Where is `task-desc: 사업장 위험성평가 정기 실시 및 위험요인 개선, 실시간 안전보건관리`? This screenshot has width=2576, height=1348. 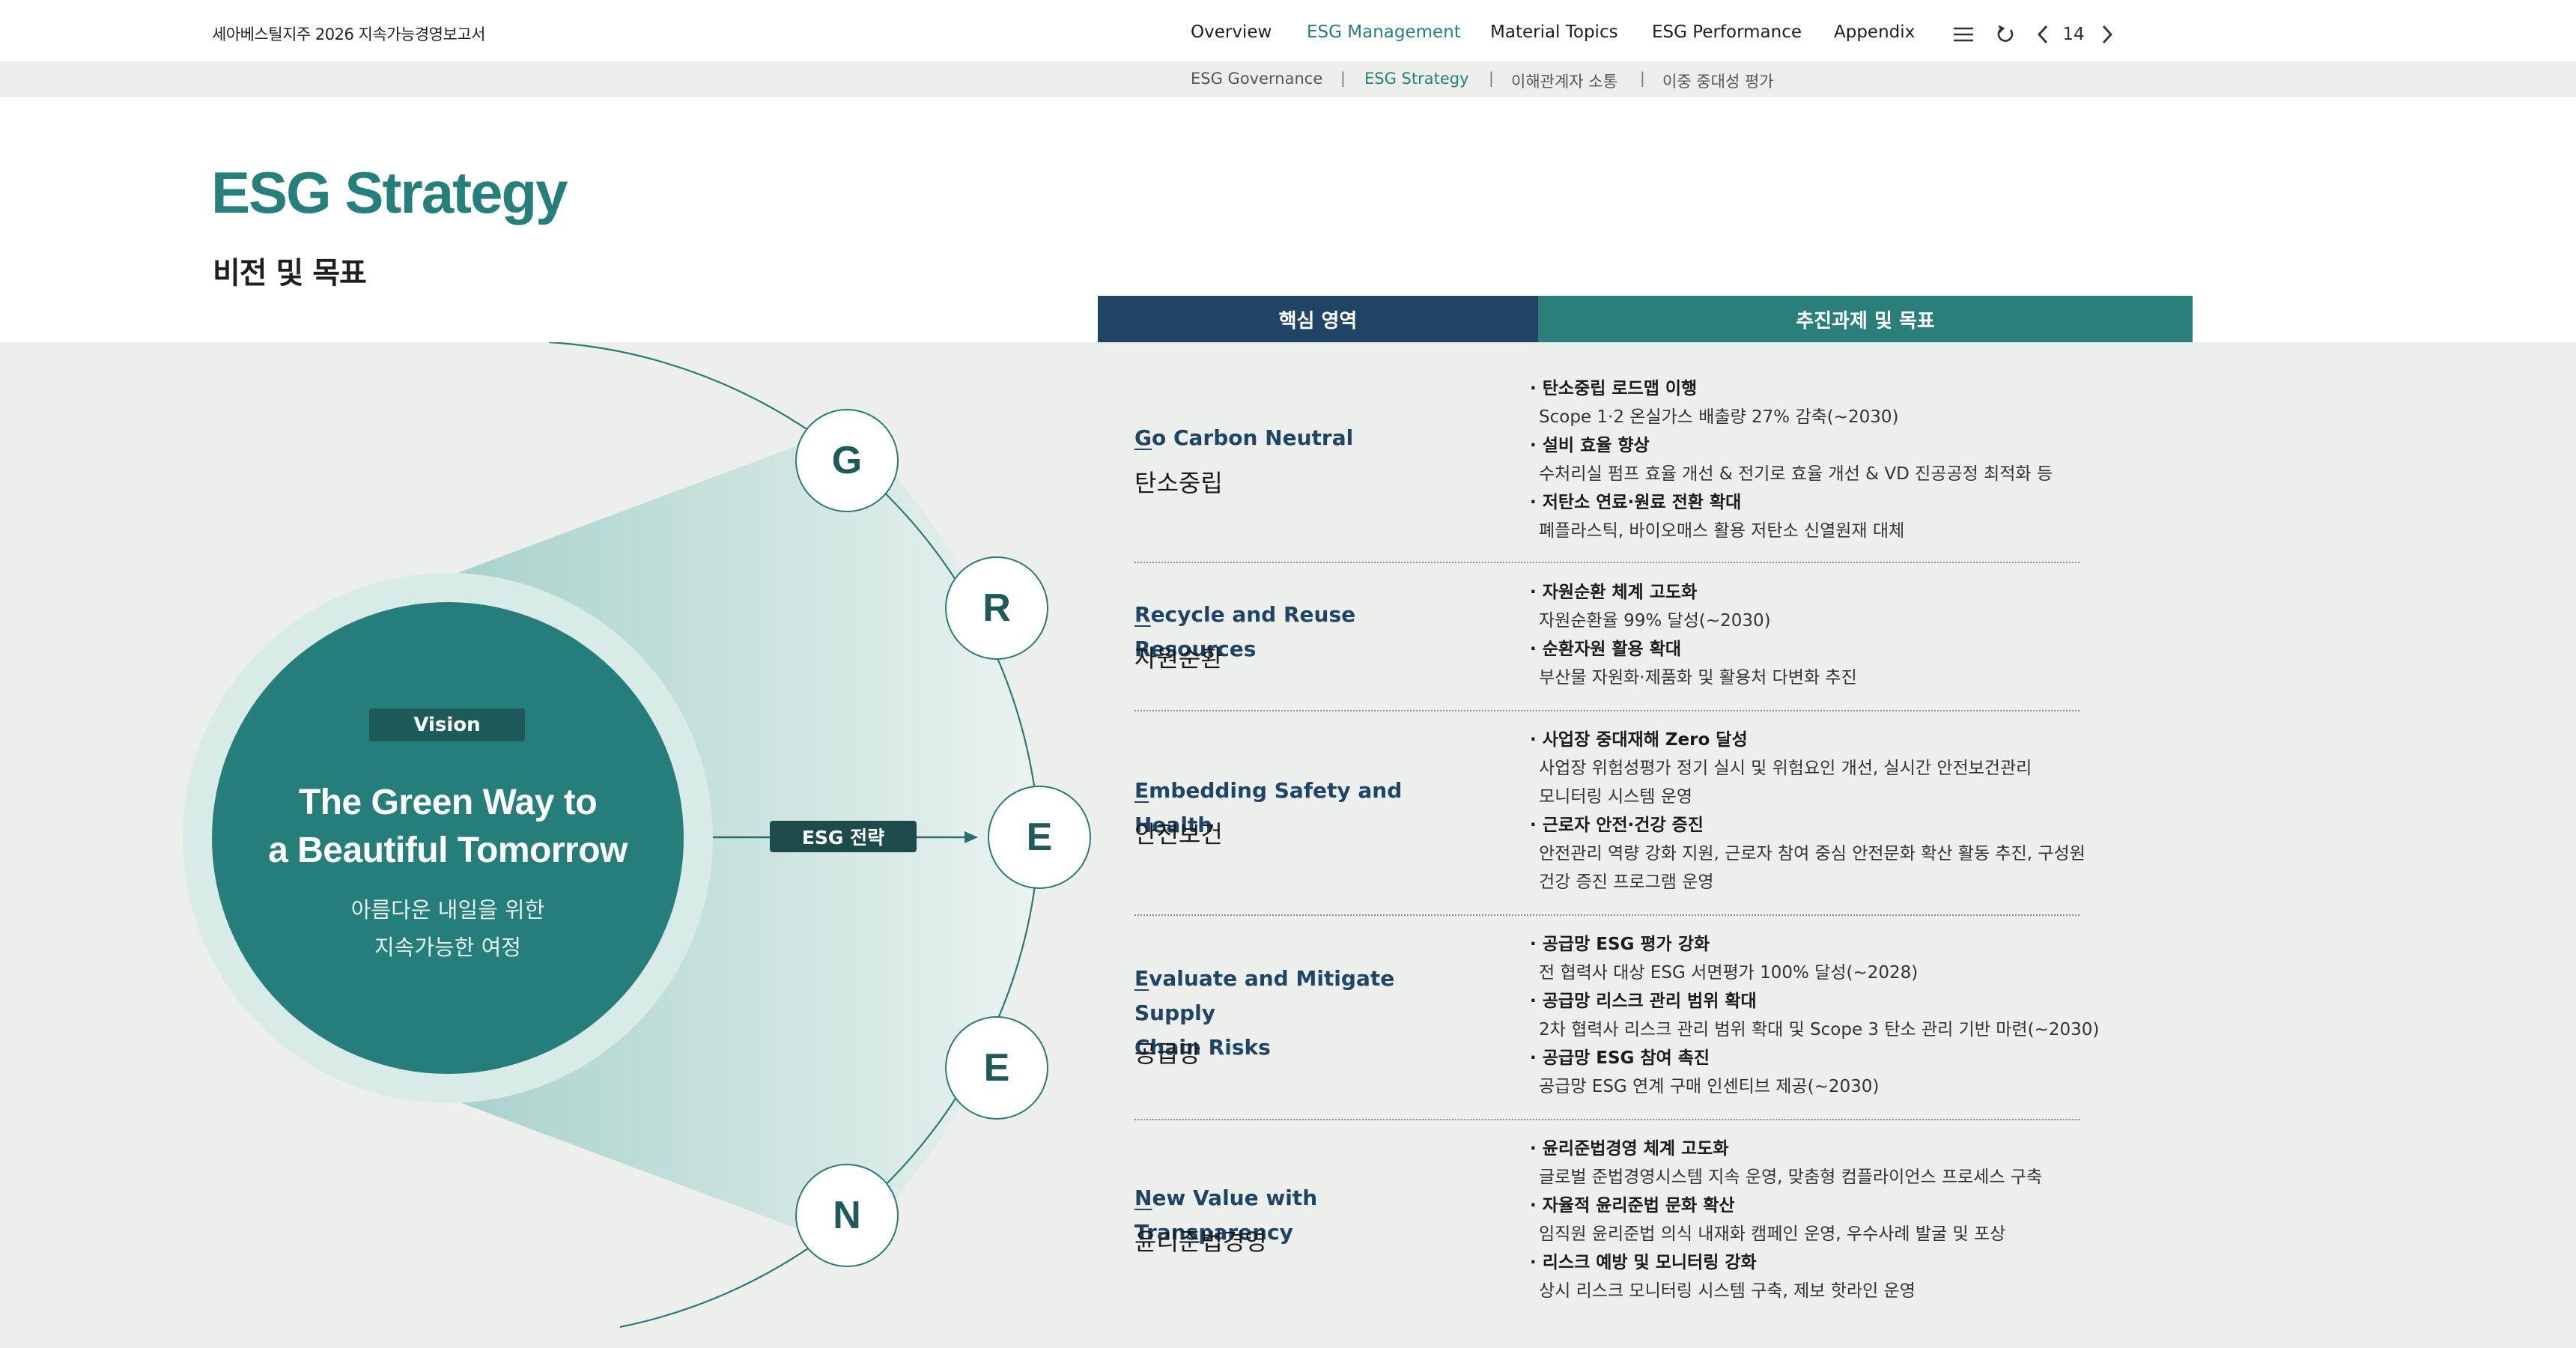 task-desc: 사업장 위험성평가 정기 실시 및 위험요인 개선, 실시간 안전보건관리 is located at coordinates (1785, 768).